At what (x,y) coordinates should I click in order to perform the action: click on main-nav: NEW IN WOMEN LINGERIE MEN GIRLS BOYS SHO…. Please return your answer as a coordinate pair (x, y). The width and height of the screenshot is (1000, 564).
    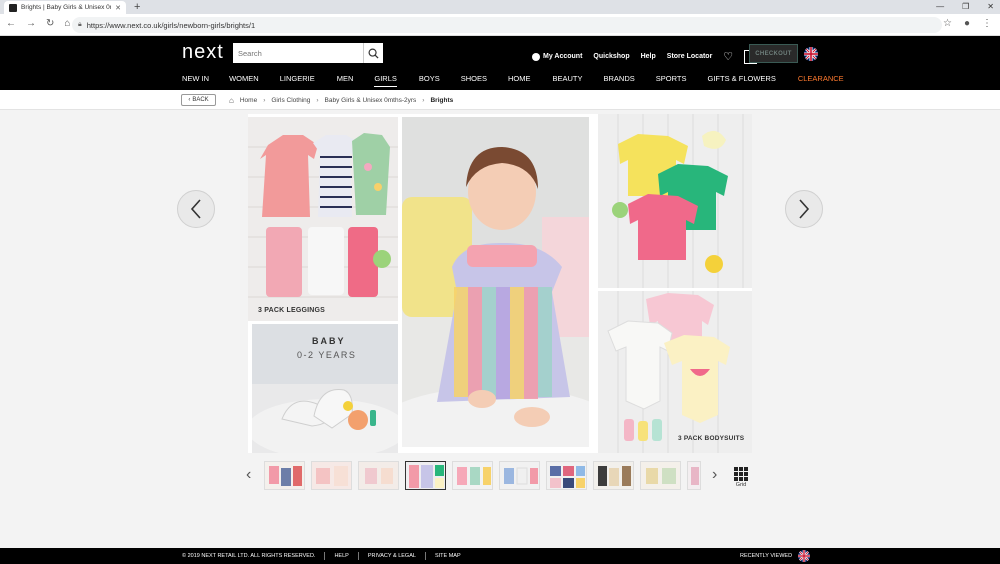
    Looking at the image, I should click on (513, 80).